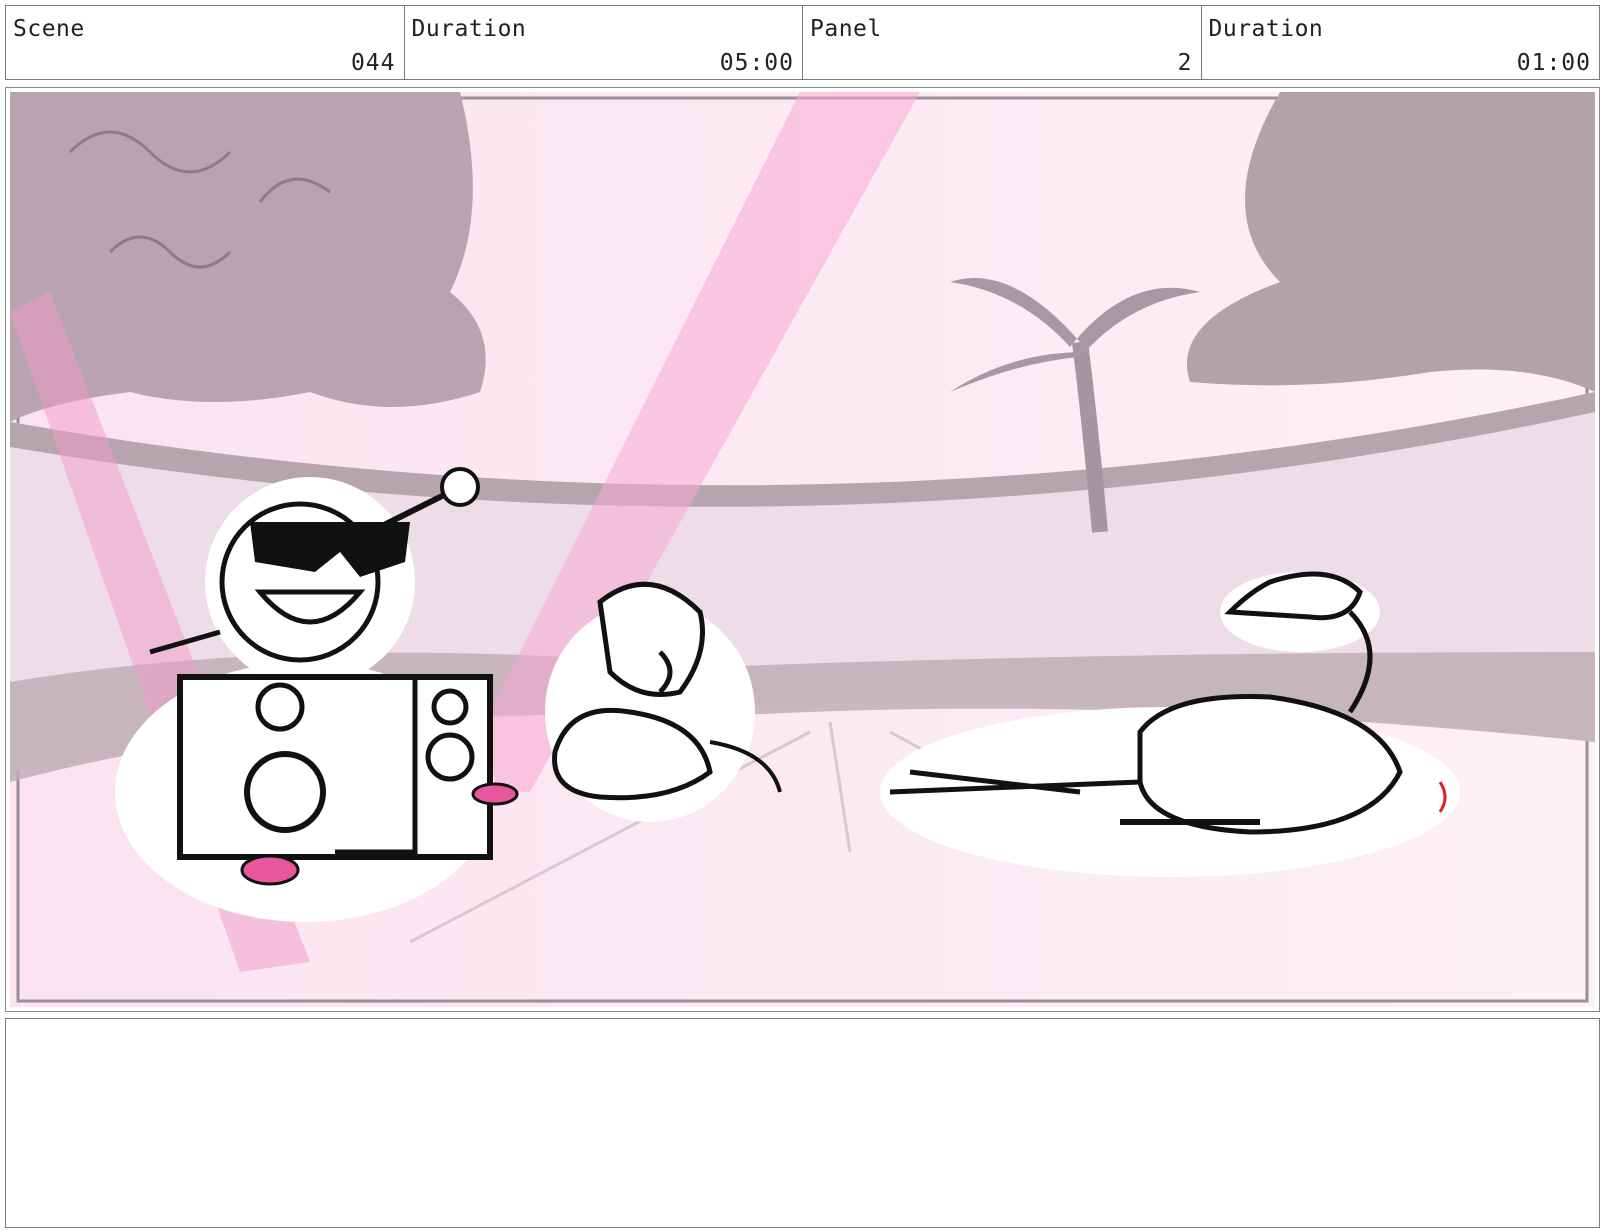 The height and width of the screenshot is (1231, 1603). I want to click on boombox, so click(335, 767).